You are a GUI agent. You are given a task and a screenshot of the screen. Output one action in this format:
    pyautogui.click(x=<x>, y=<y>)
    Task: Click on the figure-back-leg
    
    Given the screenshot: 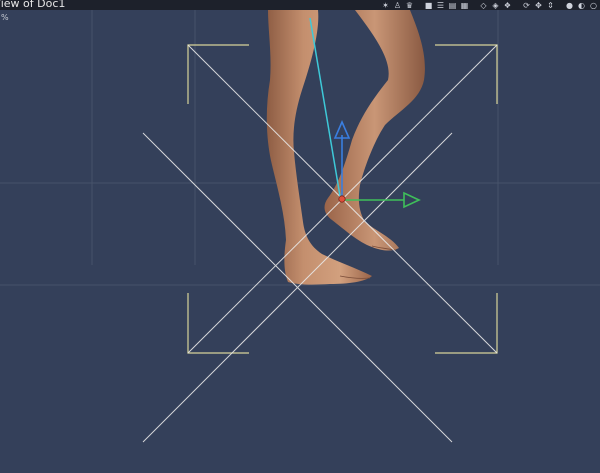 What is the action you would take?
    pyautogui.click(x=374, y=130)
    